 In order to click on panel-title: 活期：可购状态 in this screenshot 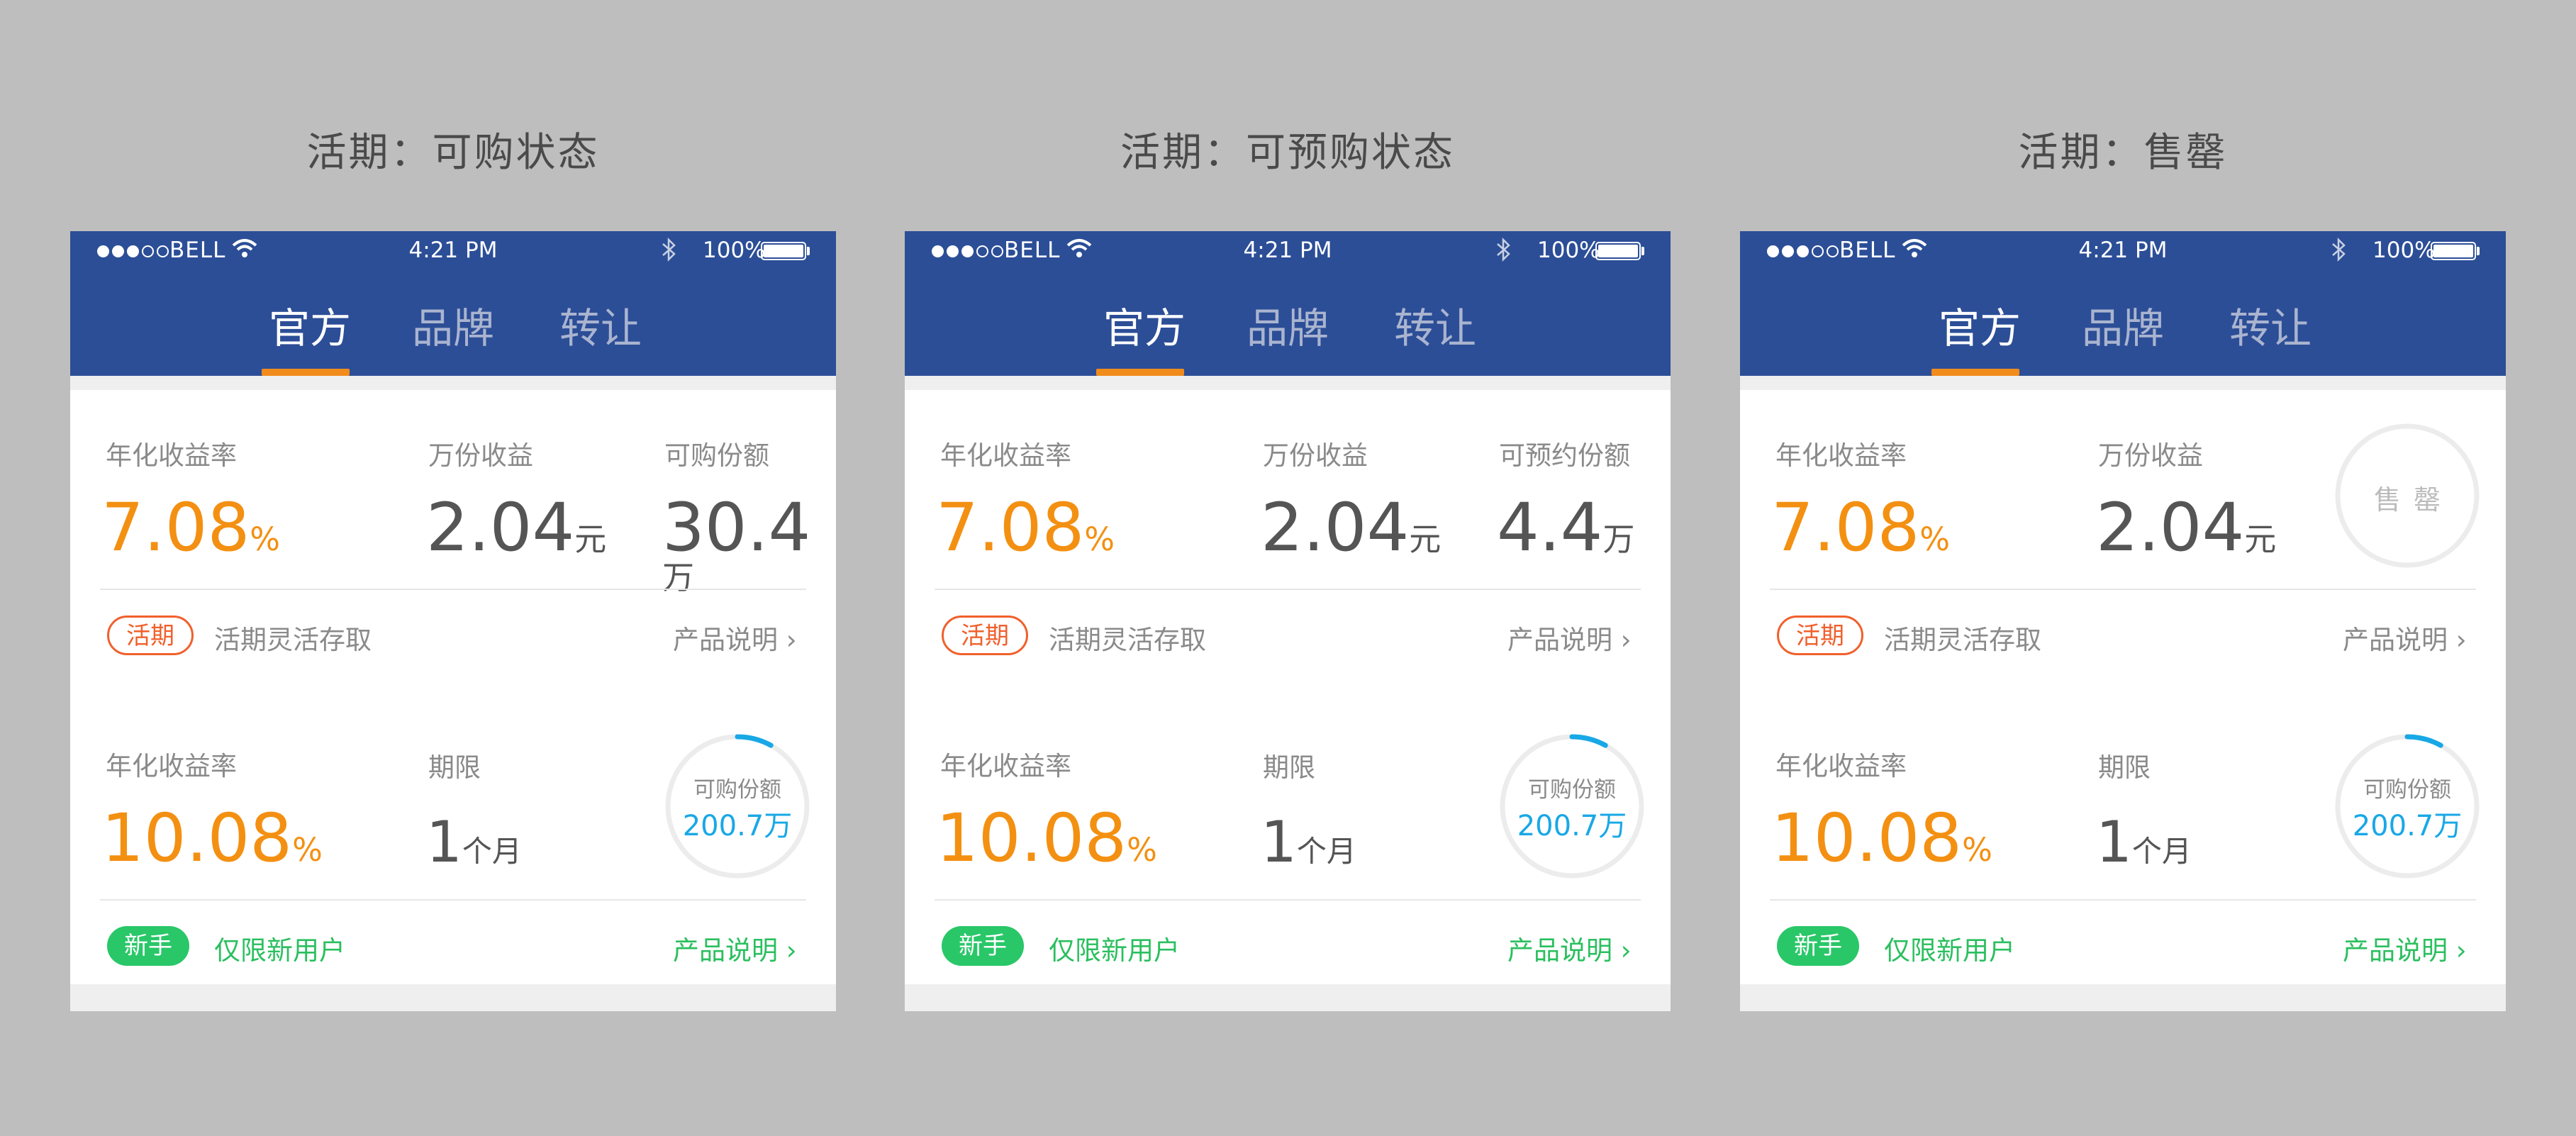, I will do `click(453, 153)`.